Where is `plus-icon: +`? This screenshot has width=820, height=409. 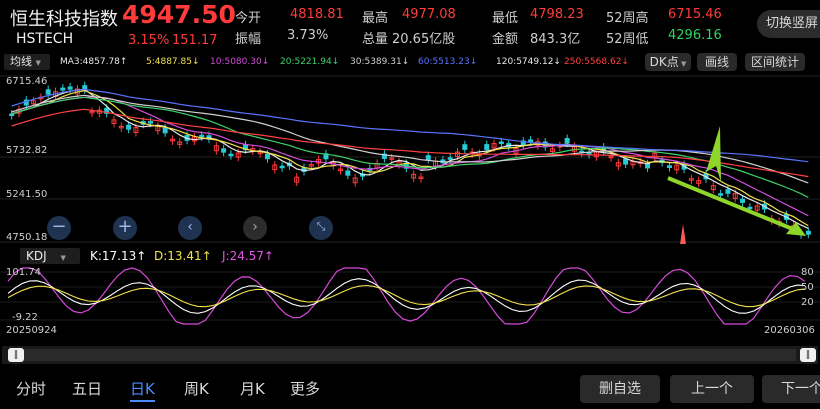
plus-icon: + is located at coordinates (125, 226).